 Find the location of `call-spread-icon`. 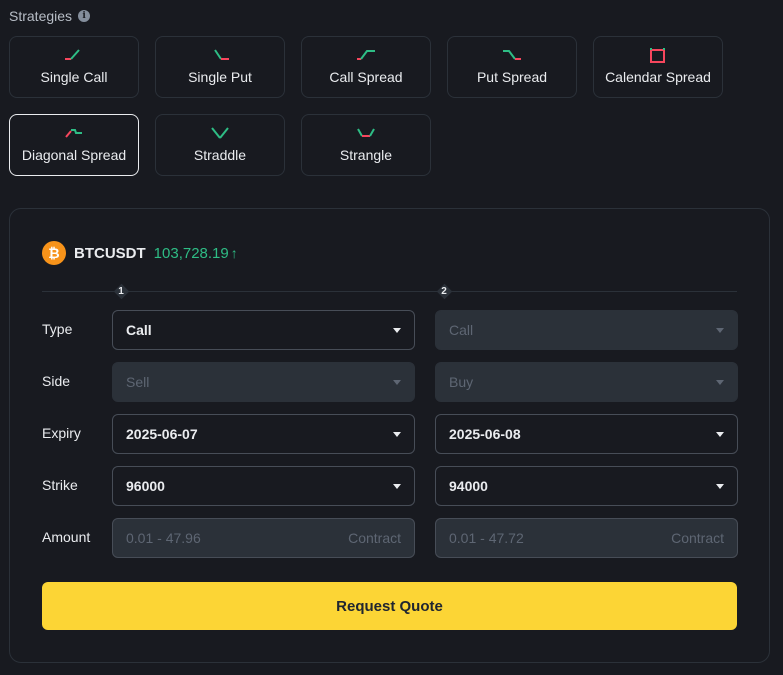

call-spread-icon is located at coordinates (366, 55).